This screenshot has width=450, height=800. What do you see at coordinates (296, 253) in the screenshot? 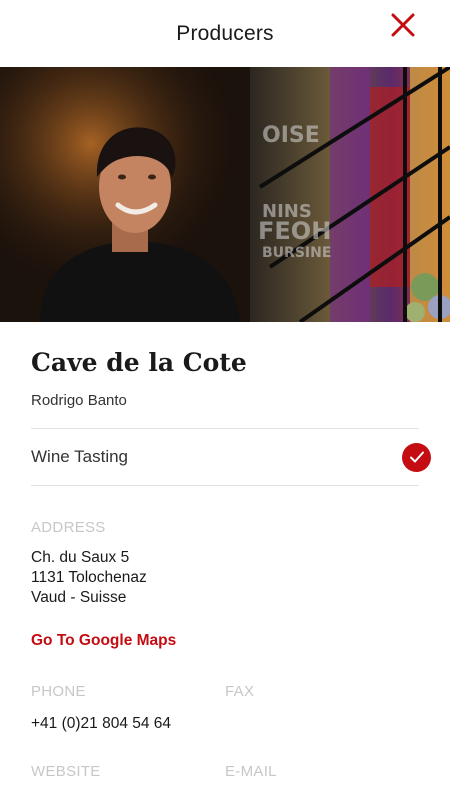
I see `svg-text: BURSINE` at bounding box center [296, 253].